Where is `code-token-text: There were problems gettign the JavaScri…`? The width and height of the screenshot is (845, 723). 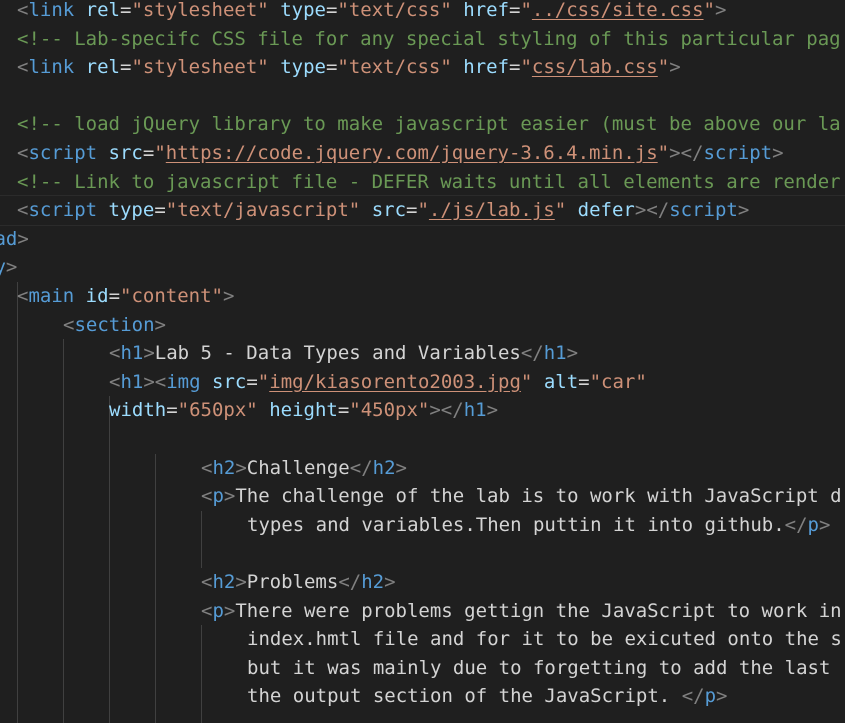 code-token-text: There were problems gettign the JavaScri… is located at coordinates (538, 610).